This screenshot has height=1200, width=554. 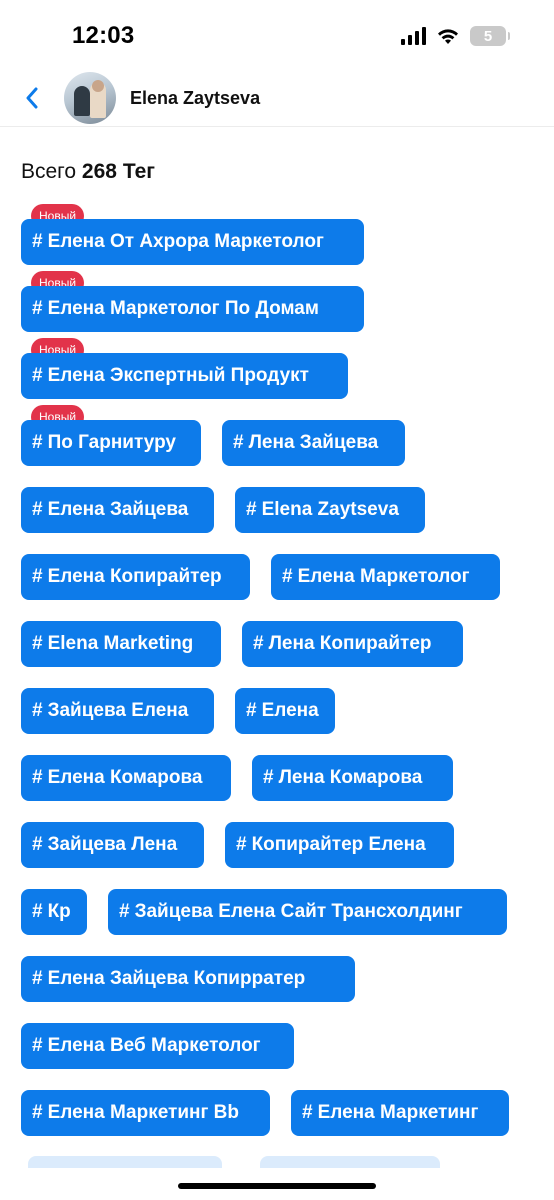 I want to click on back-button, so click(x=32, y=98).